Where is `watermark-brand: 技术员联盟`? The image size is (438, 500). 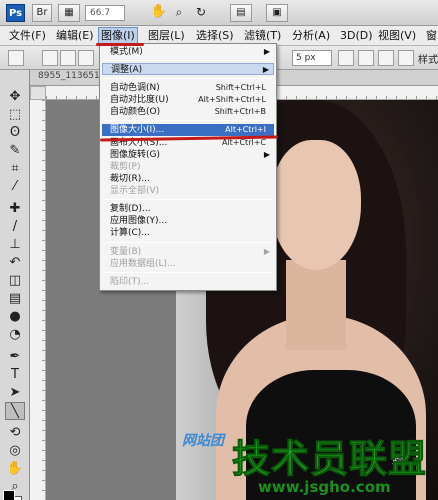
watermark-brand: 技术员联盟 is located at coordinates (329, 459).